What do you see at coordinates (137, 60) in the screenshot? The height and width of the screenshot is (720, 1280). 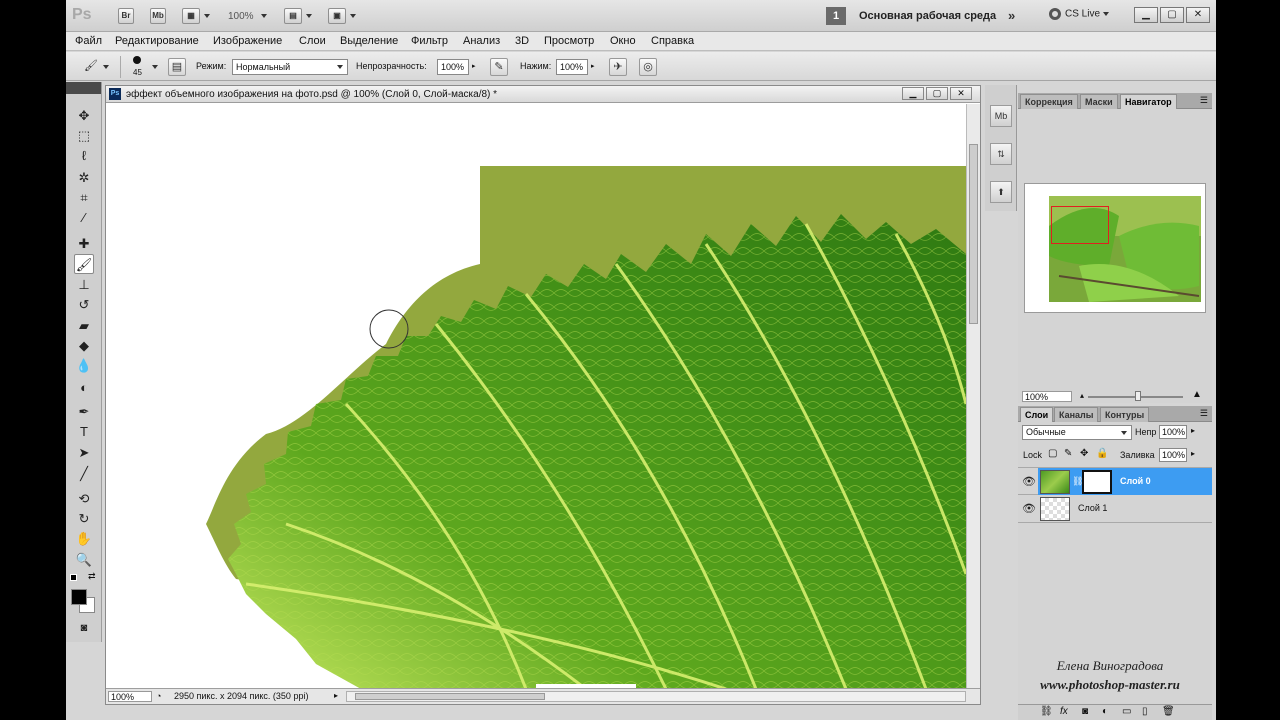 I see `brush-preview-icon` at bounding box center [137, 60].